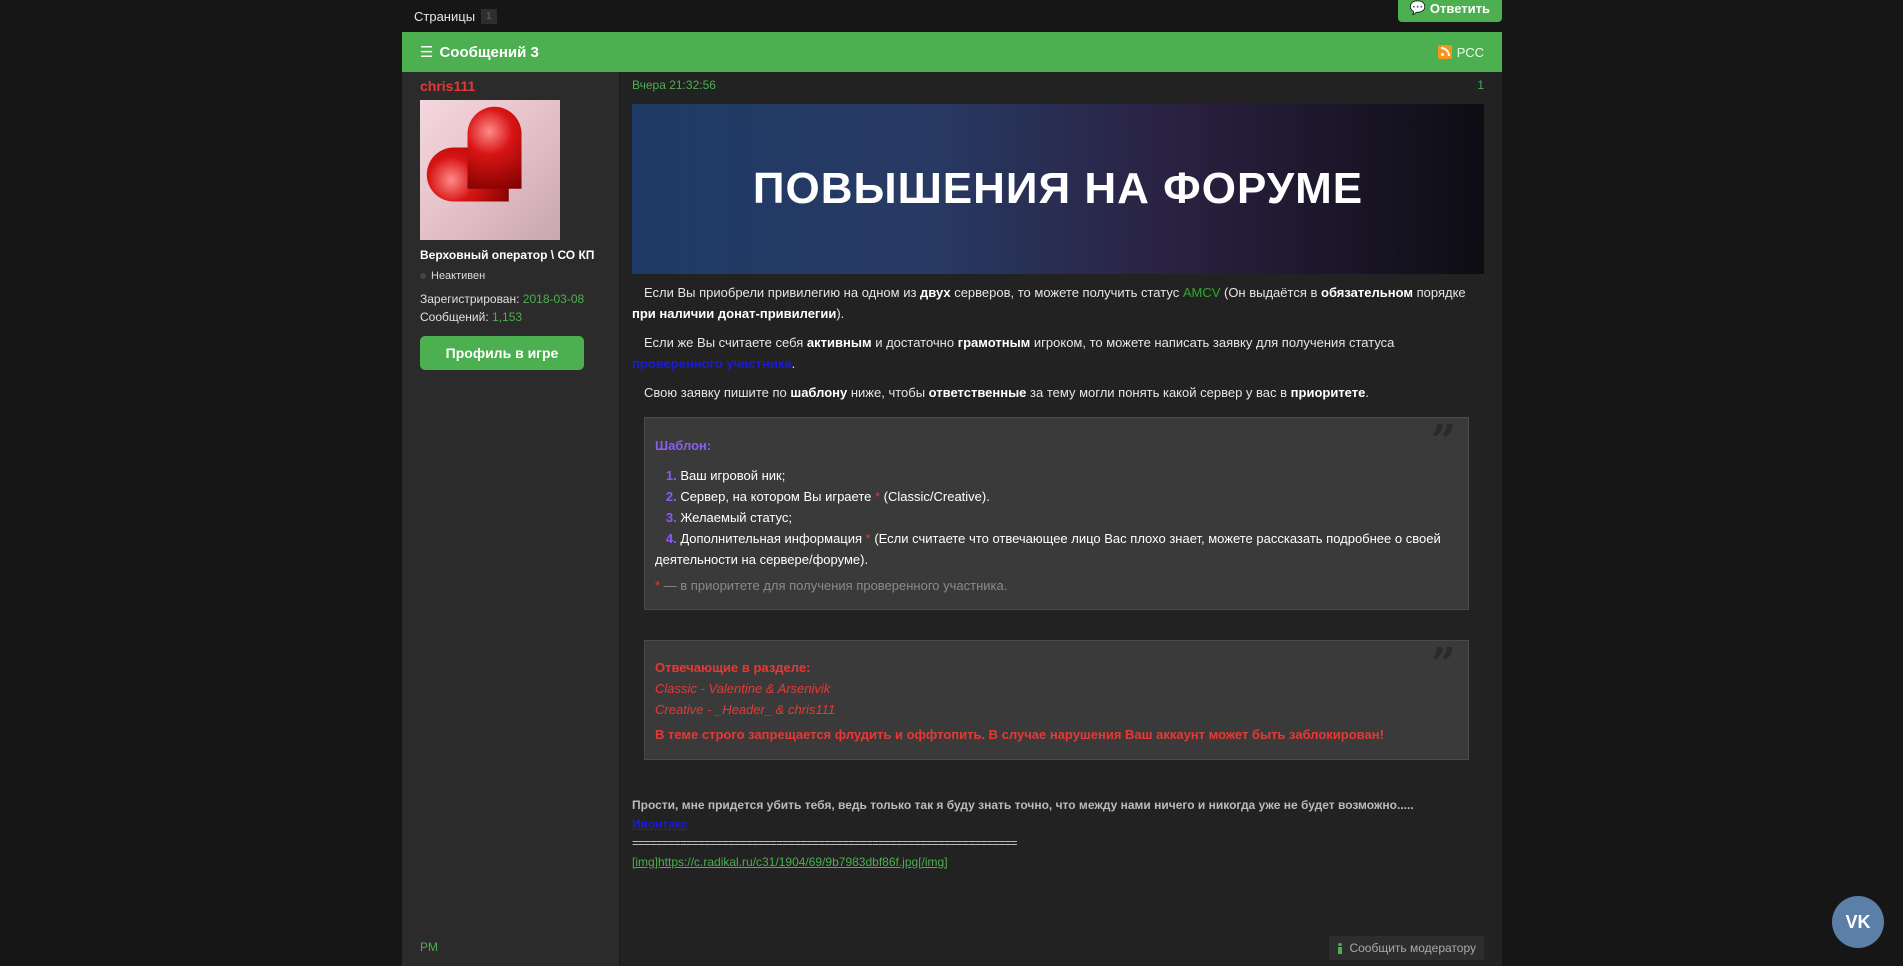 The image size is (1903, 966). What do you see at coordinates (1480, 90) in the screenshot?
I see `post-number: 1` at bounding box center [1480, 90].